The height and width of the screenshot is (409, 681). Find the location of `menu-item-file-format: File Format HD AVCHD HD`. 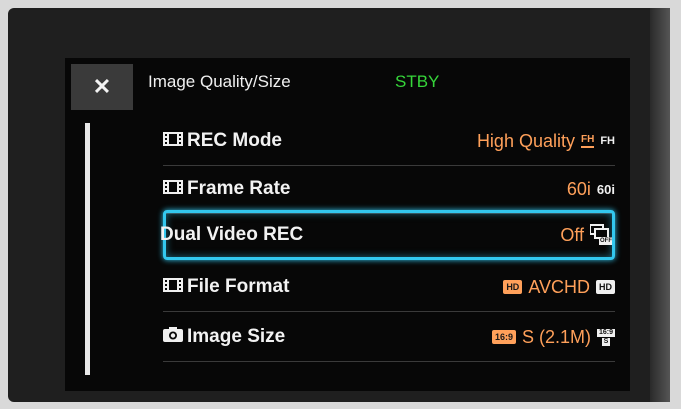

menu-item-file-format: File Format HD AVCHD HD is located at coordinates (389, 287).